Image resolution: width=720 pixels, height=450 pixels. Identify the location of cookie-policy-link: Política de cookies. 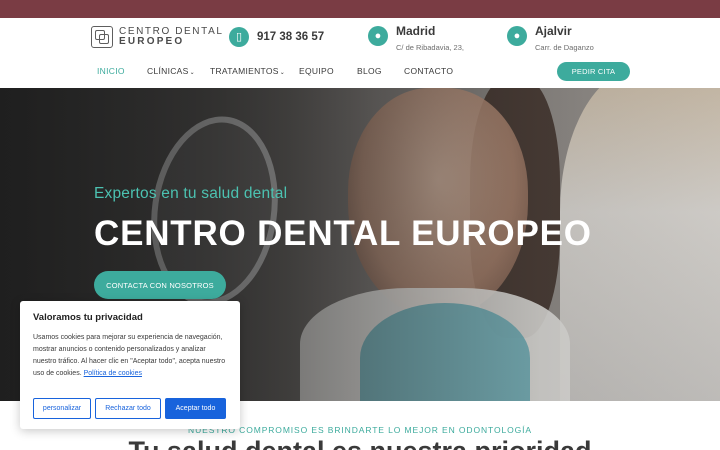
(113, 373).